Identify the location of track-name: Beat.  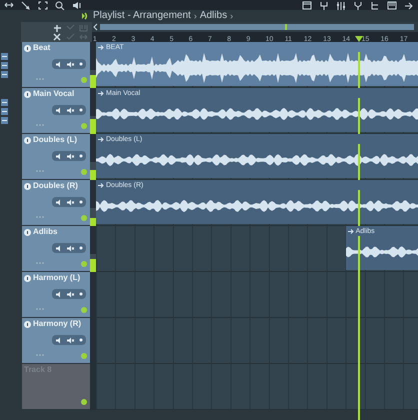
(41, 48).